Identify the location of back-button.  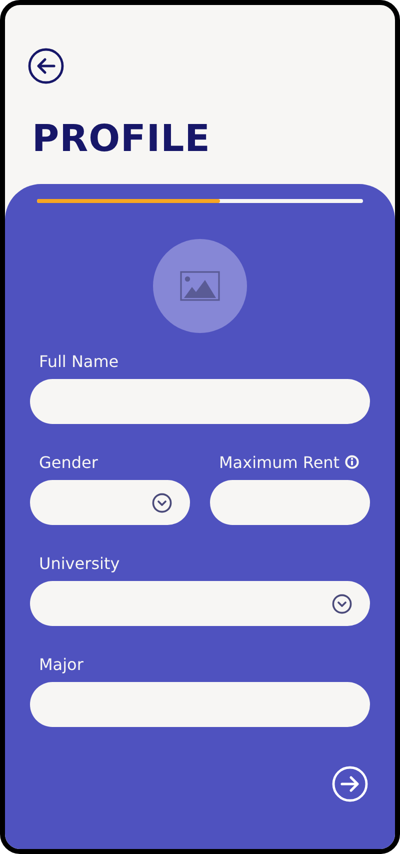
(46, 66).